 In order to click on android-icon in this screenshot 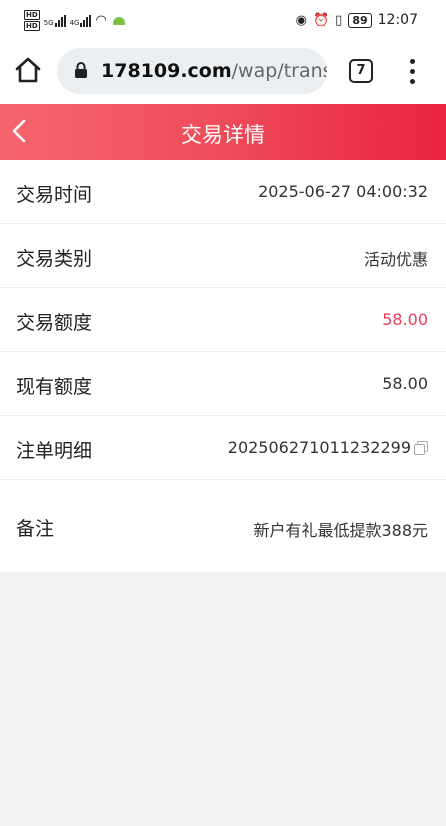, I will do `click(118, 20)`.